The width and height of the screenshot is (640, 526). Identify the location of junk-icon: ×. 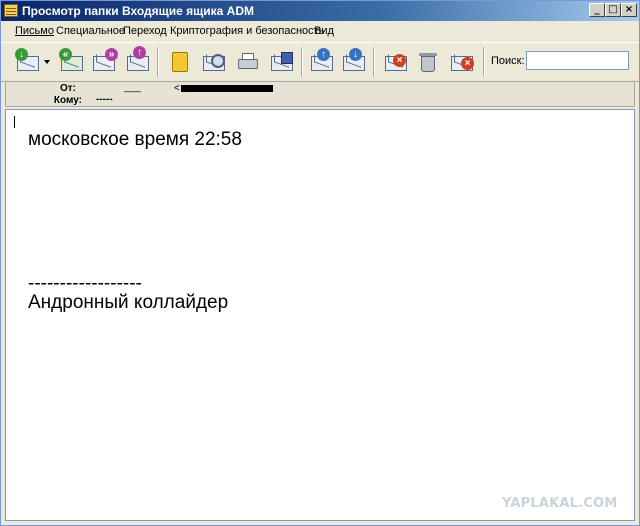
(462, 62).